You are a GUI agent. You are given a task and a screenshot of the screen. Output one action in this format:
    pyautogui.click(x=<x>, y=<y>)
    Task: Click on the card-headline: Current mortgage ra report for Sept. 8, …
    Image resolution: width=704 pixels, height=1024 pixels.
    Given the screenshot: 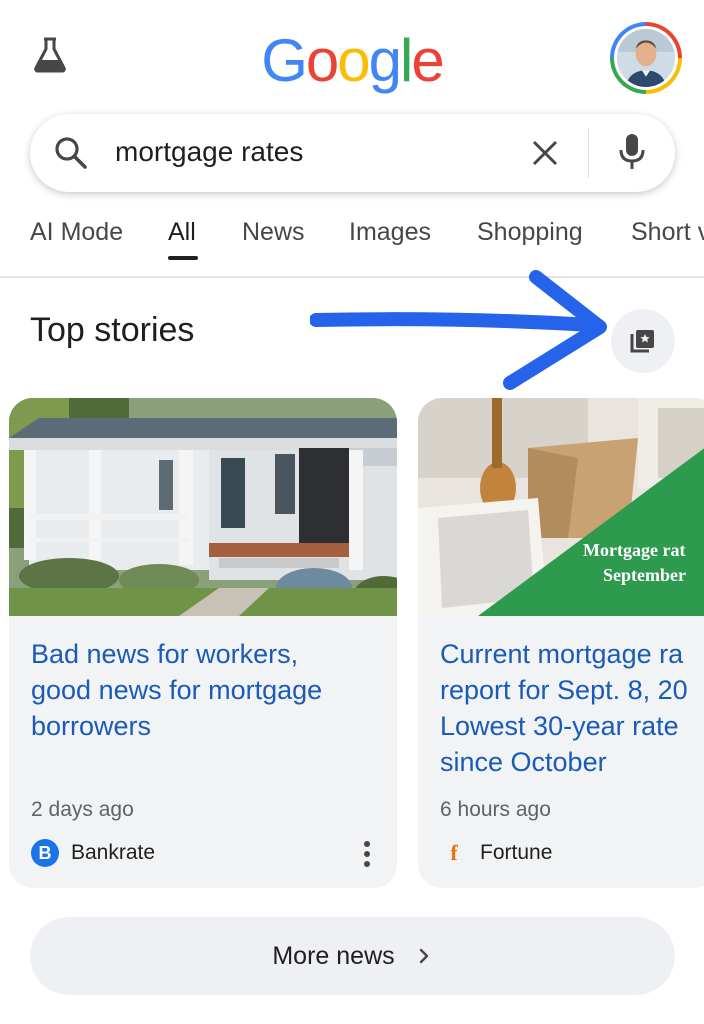 What is the action you would take?
    pyautogui.click(x=572, y=708)
    